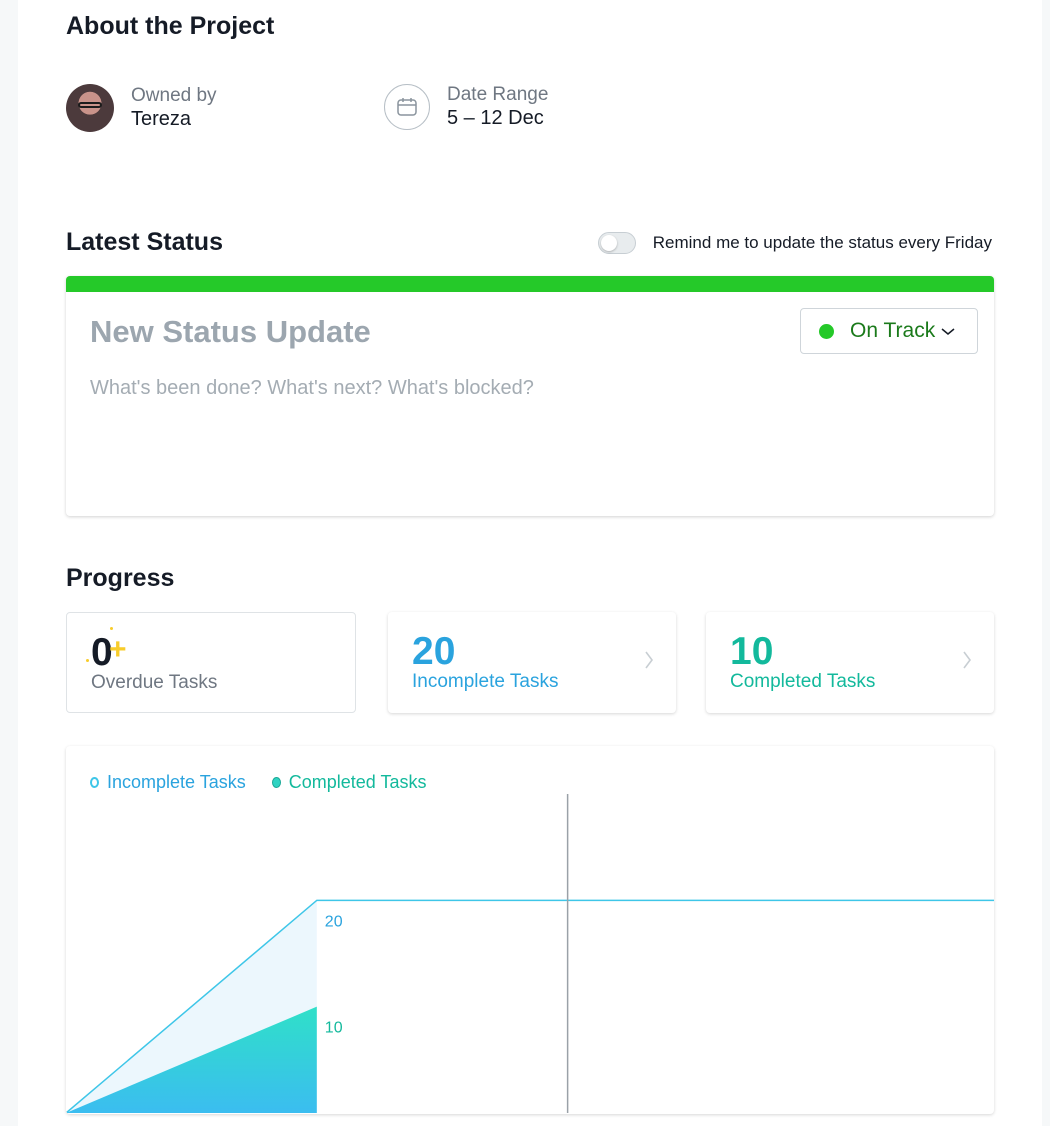  I want to click on avatar, so click(90, 108).